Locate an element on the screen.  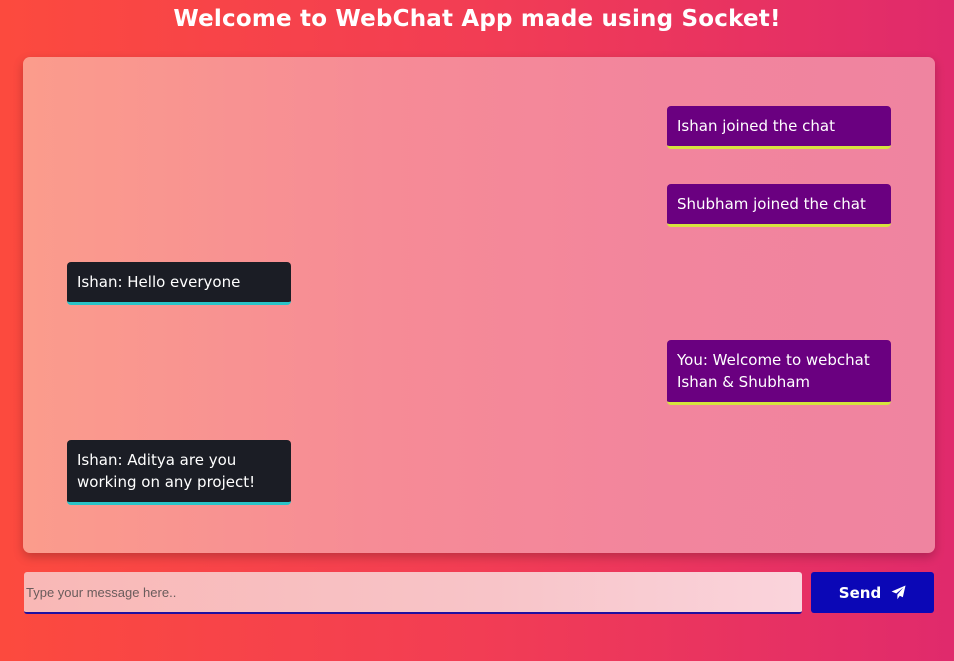
send-button-label: Send is located at coordinates (860, 592).